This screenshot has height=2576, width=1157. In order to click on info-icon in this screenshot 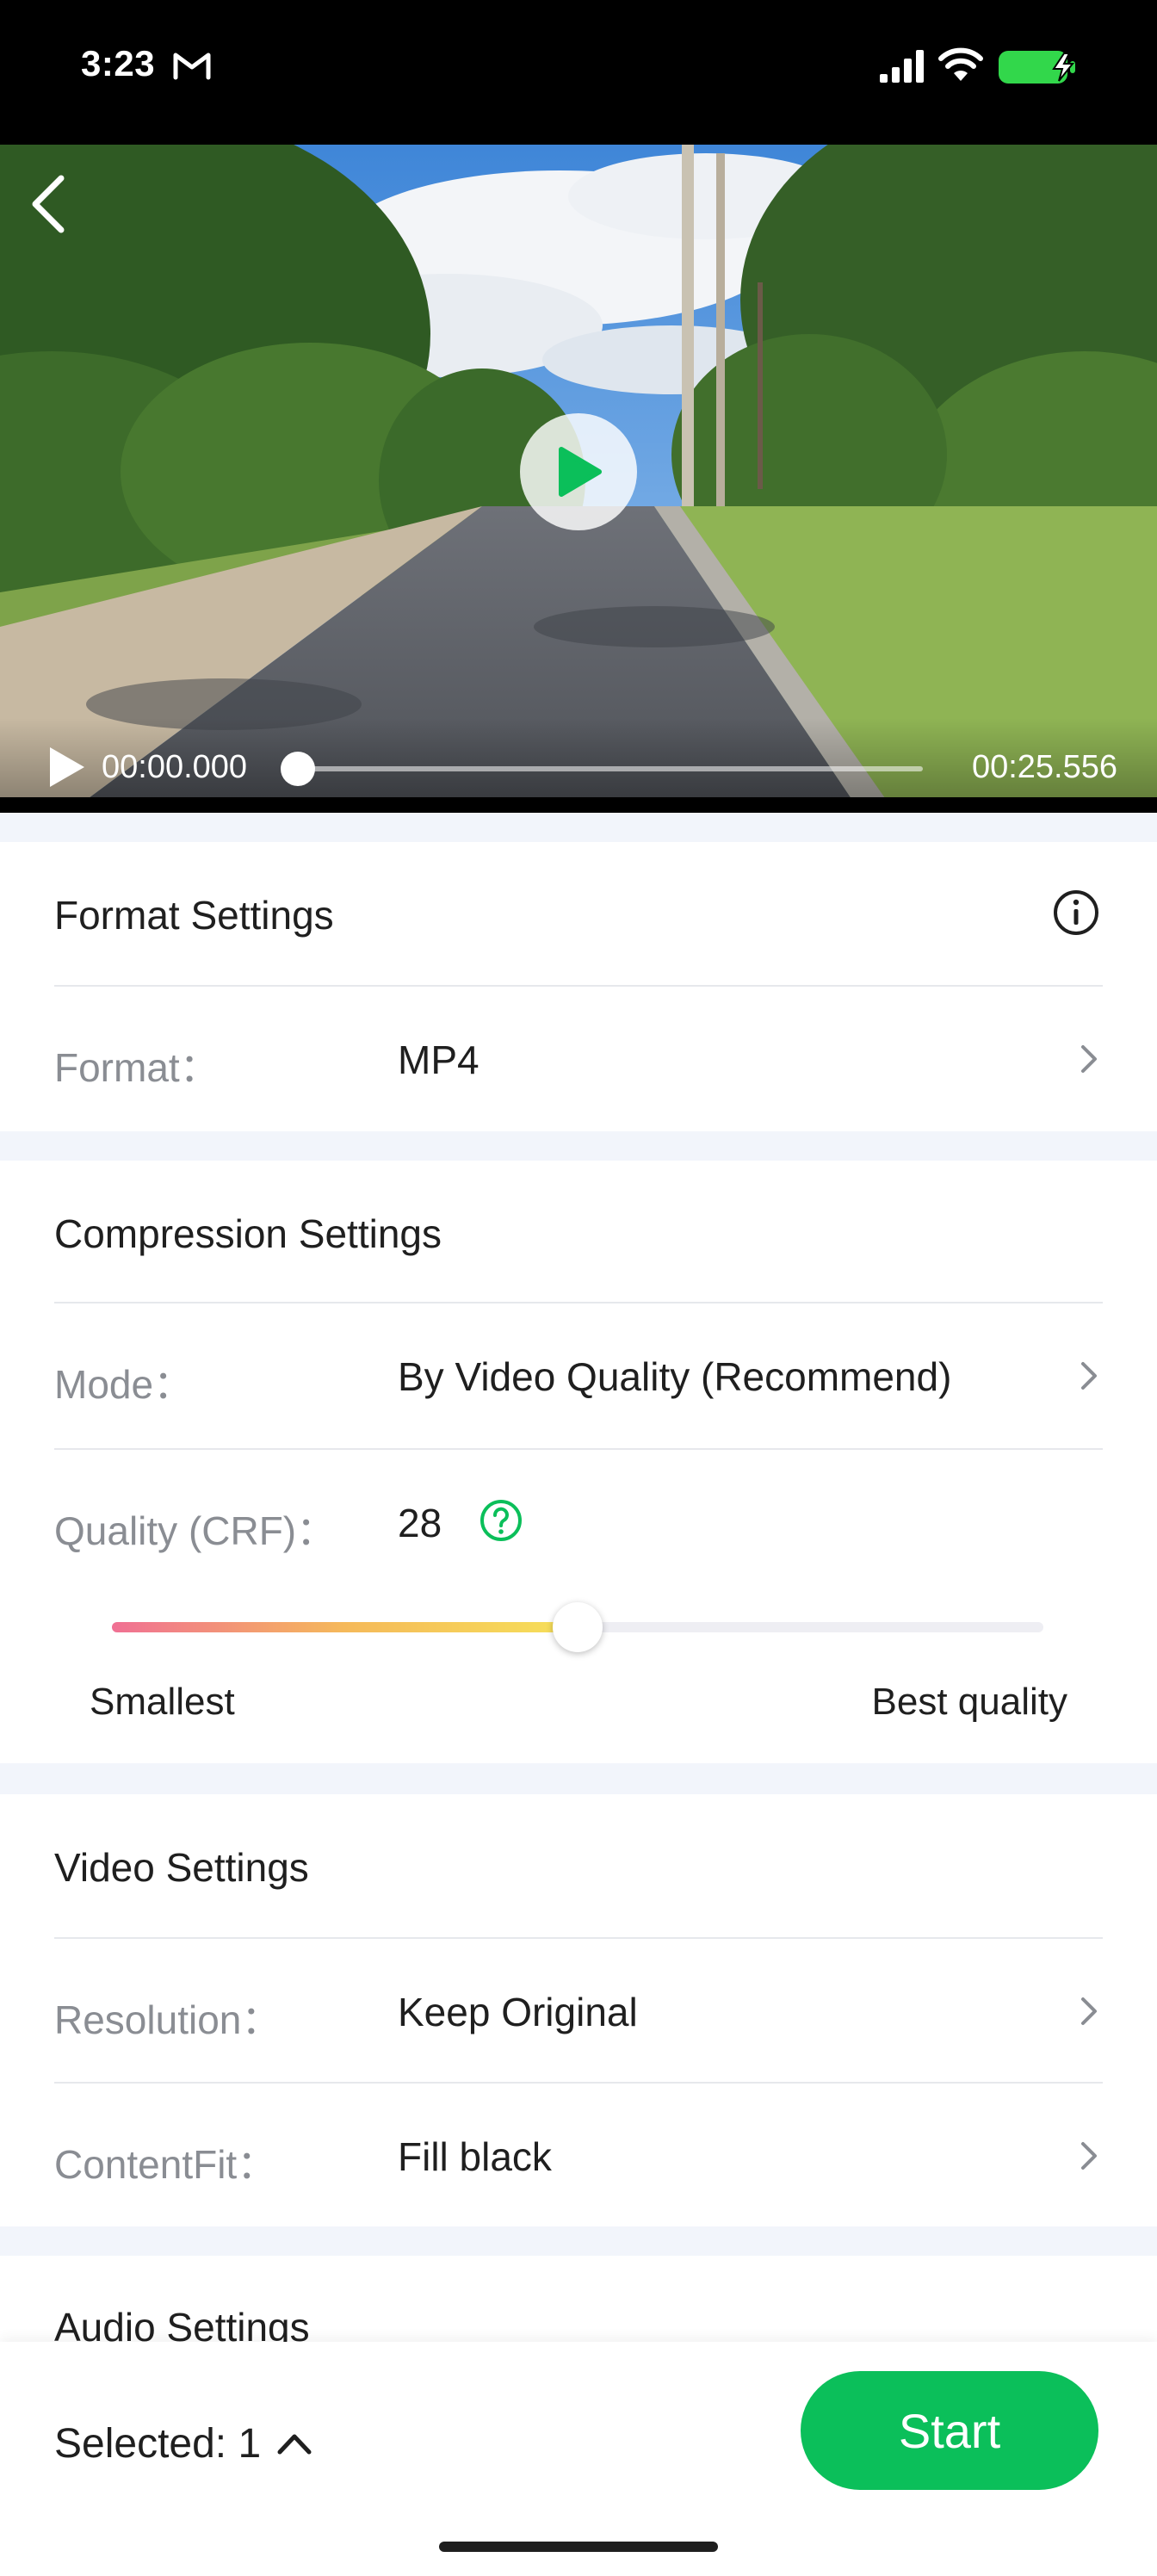, I will do `click(1076, 913)`.